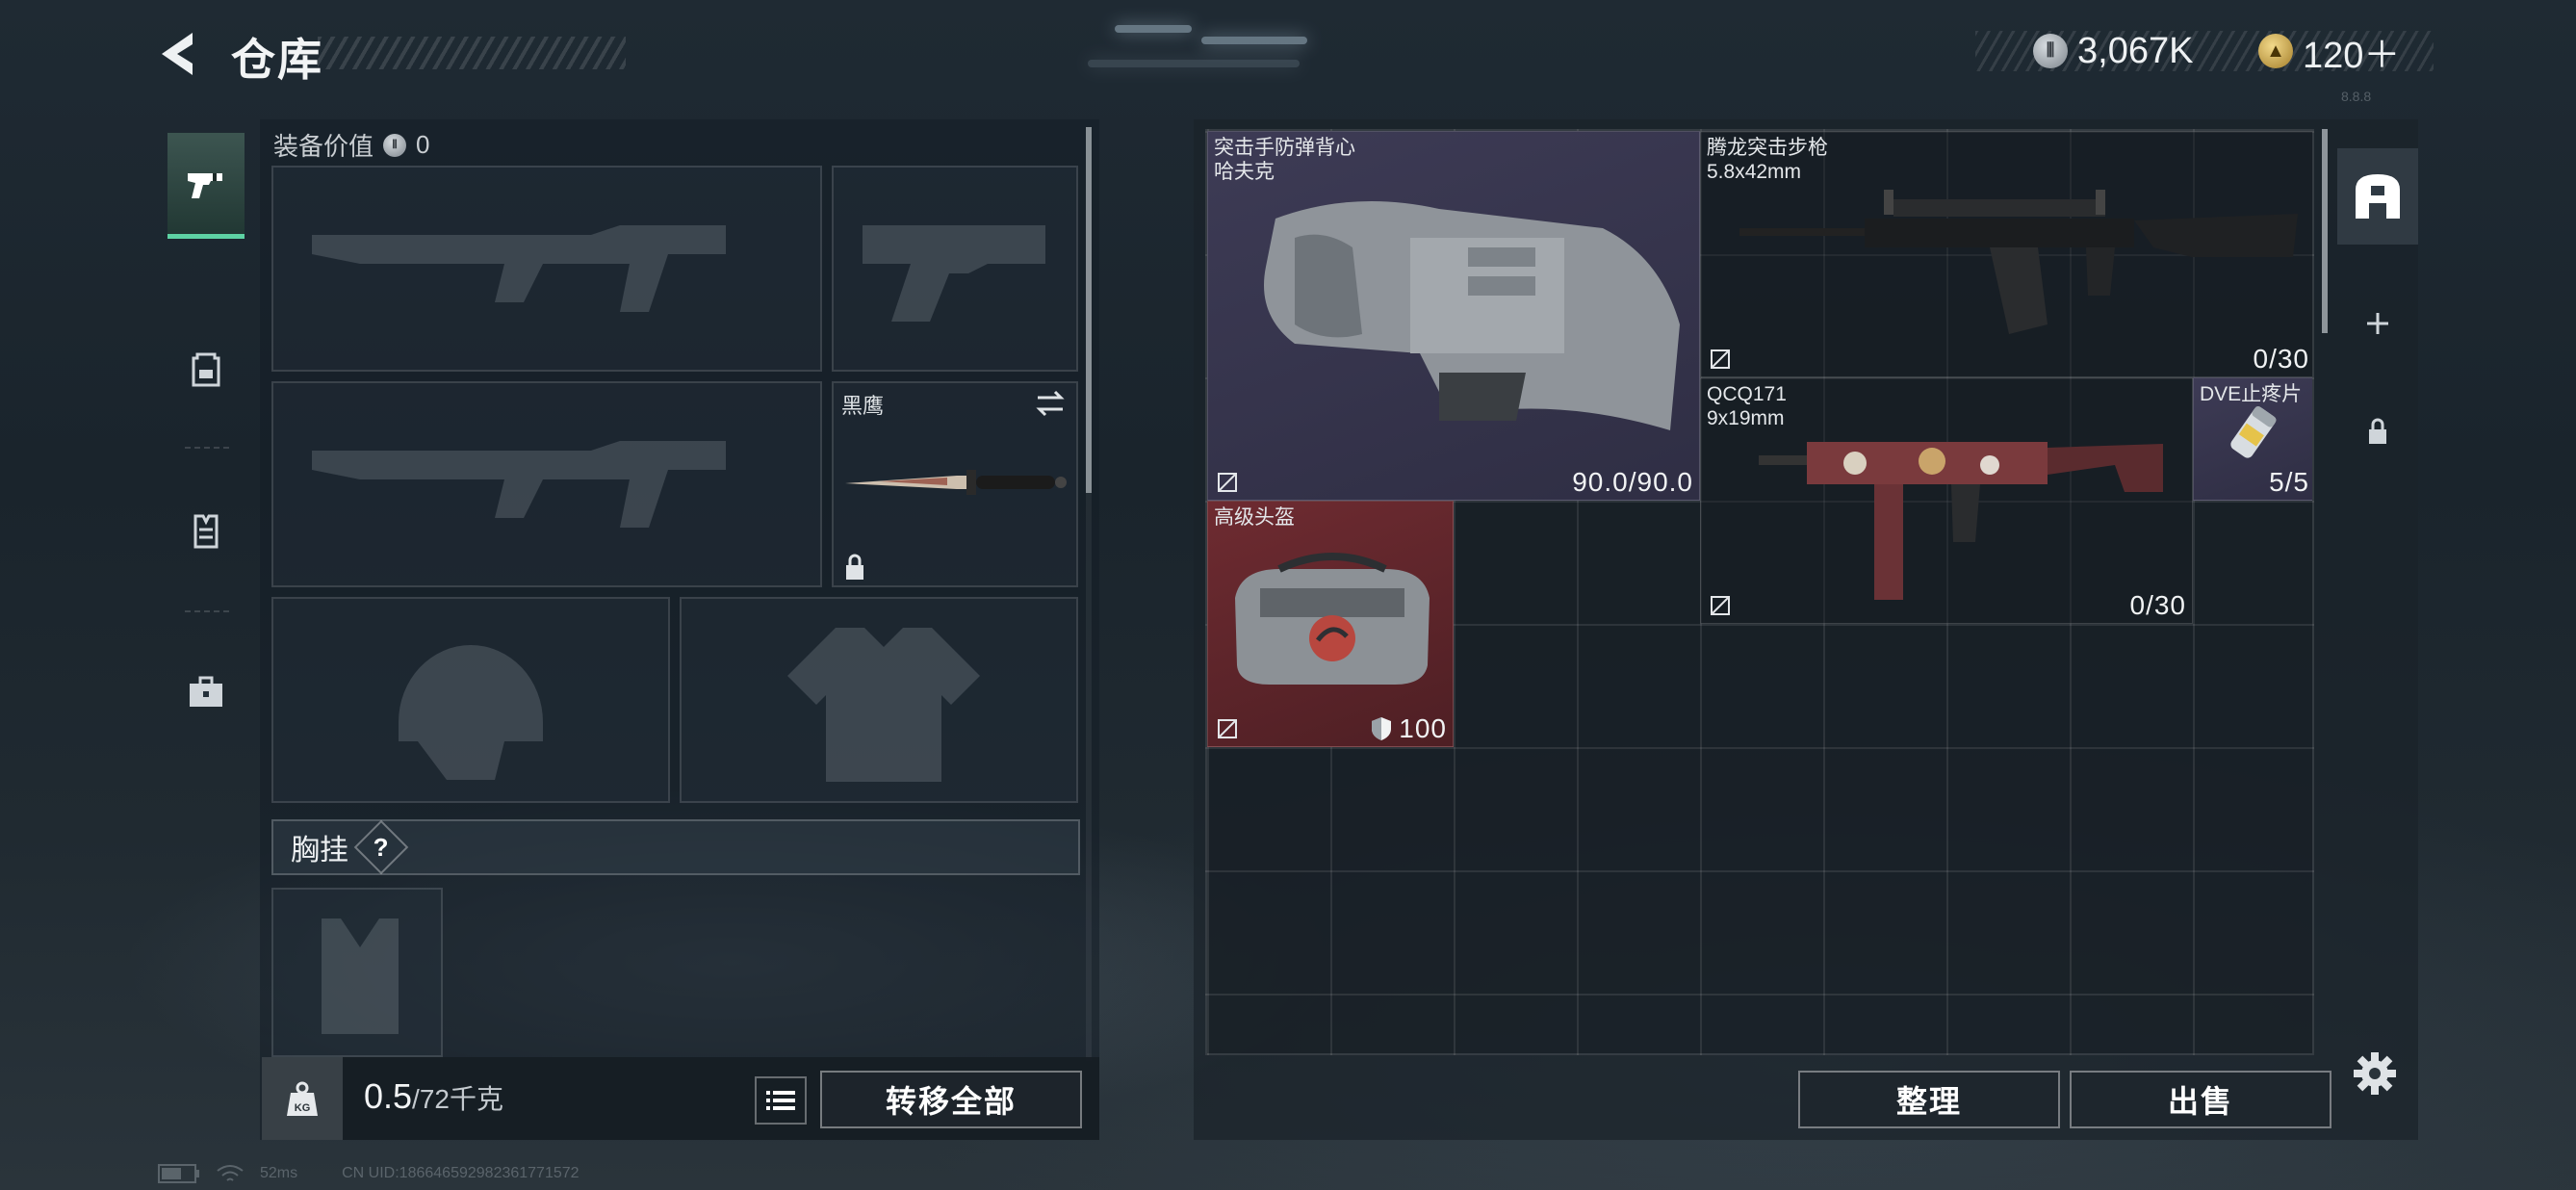  Describe the element at coordinates (1285, 160) in the screenshot. I see `item-name: 突击手防弹背心 哈夫克` at that location.